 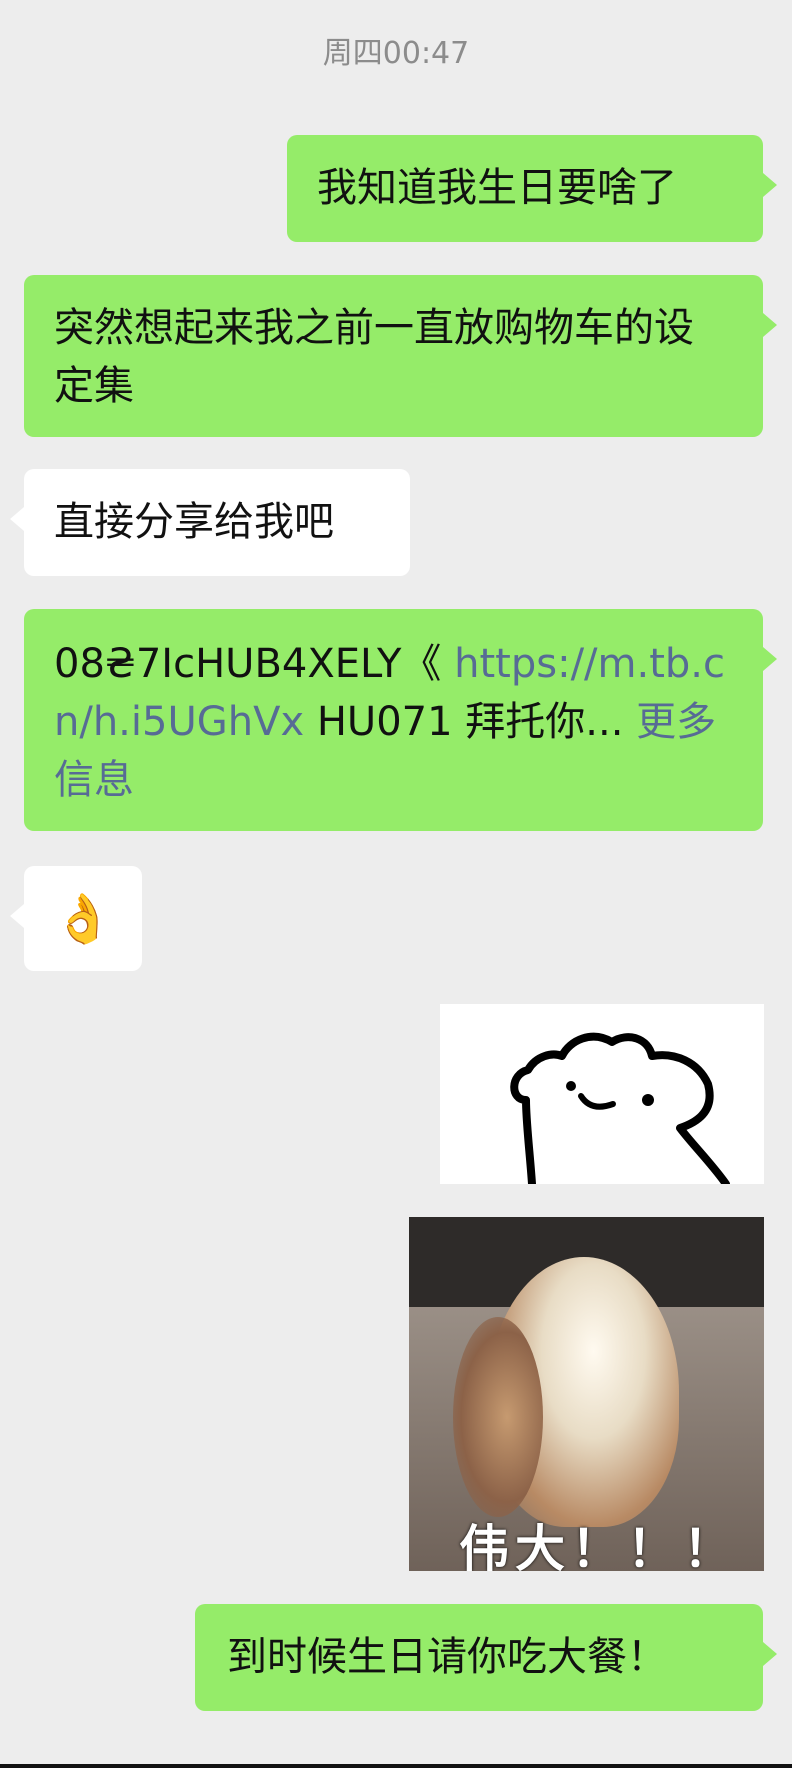 I want to click on message-received: 直接分享给我吧, so click(x=210, y=522).